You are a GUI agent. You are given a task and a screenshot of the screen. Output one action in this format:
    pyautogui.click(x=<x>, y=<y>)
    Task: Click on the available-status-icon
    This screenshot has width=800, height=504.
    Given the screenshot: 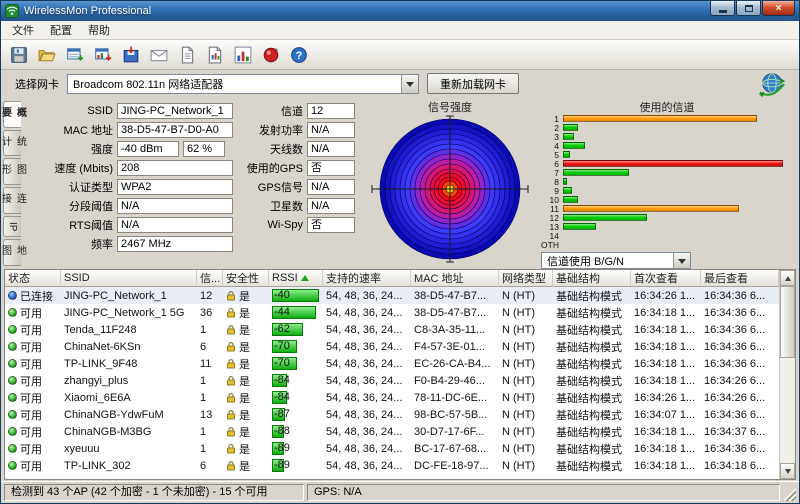 What is the action you would take?
    pyautogui.click(x=12, y=448)
    